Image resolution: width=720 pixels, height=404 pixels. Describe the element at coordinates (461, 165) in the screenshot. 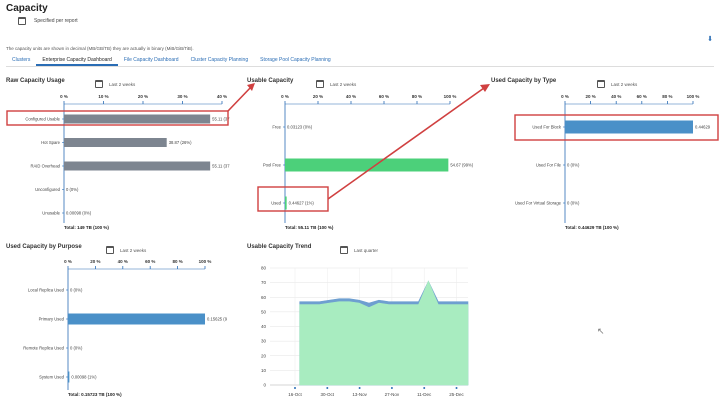

I see `usable-capacity-value-label: 54.67 (99%)` at that location.